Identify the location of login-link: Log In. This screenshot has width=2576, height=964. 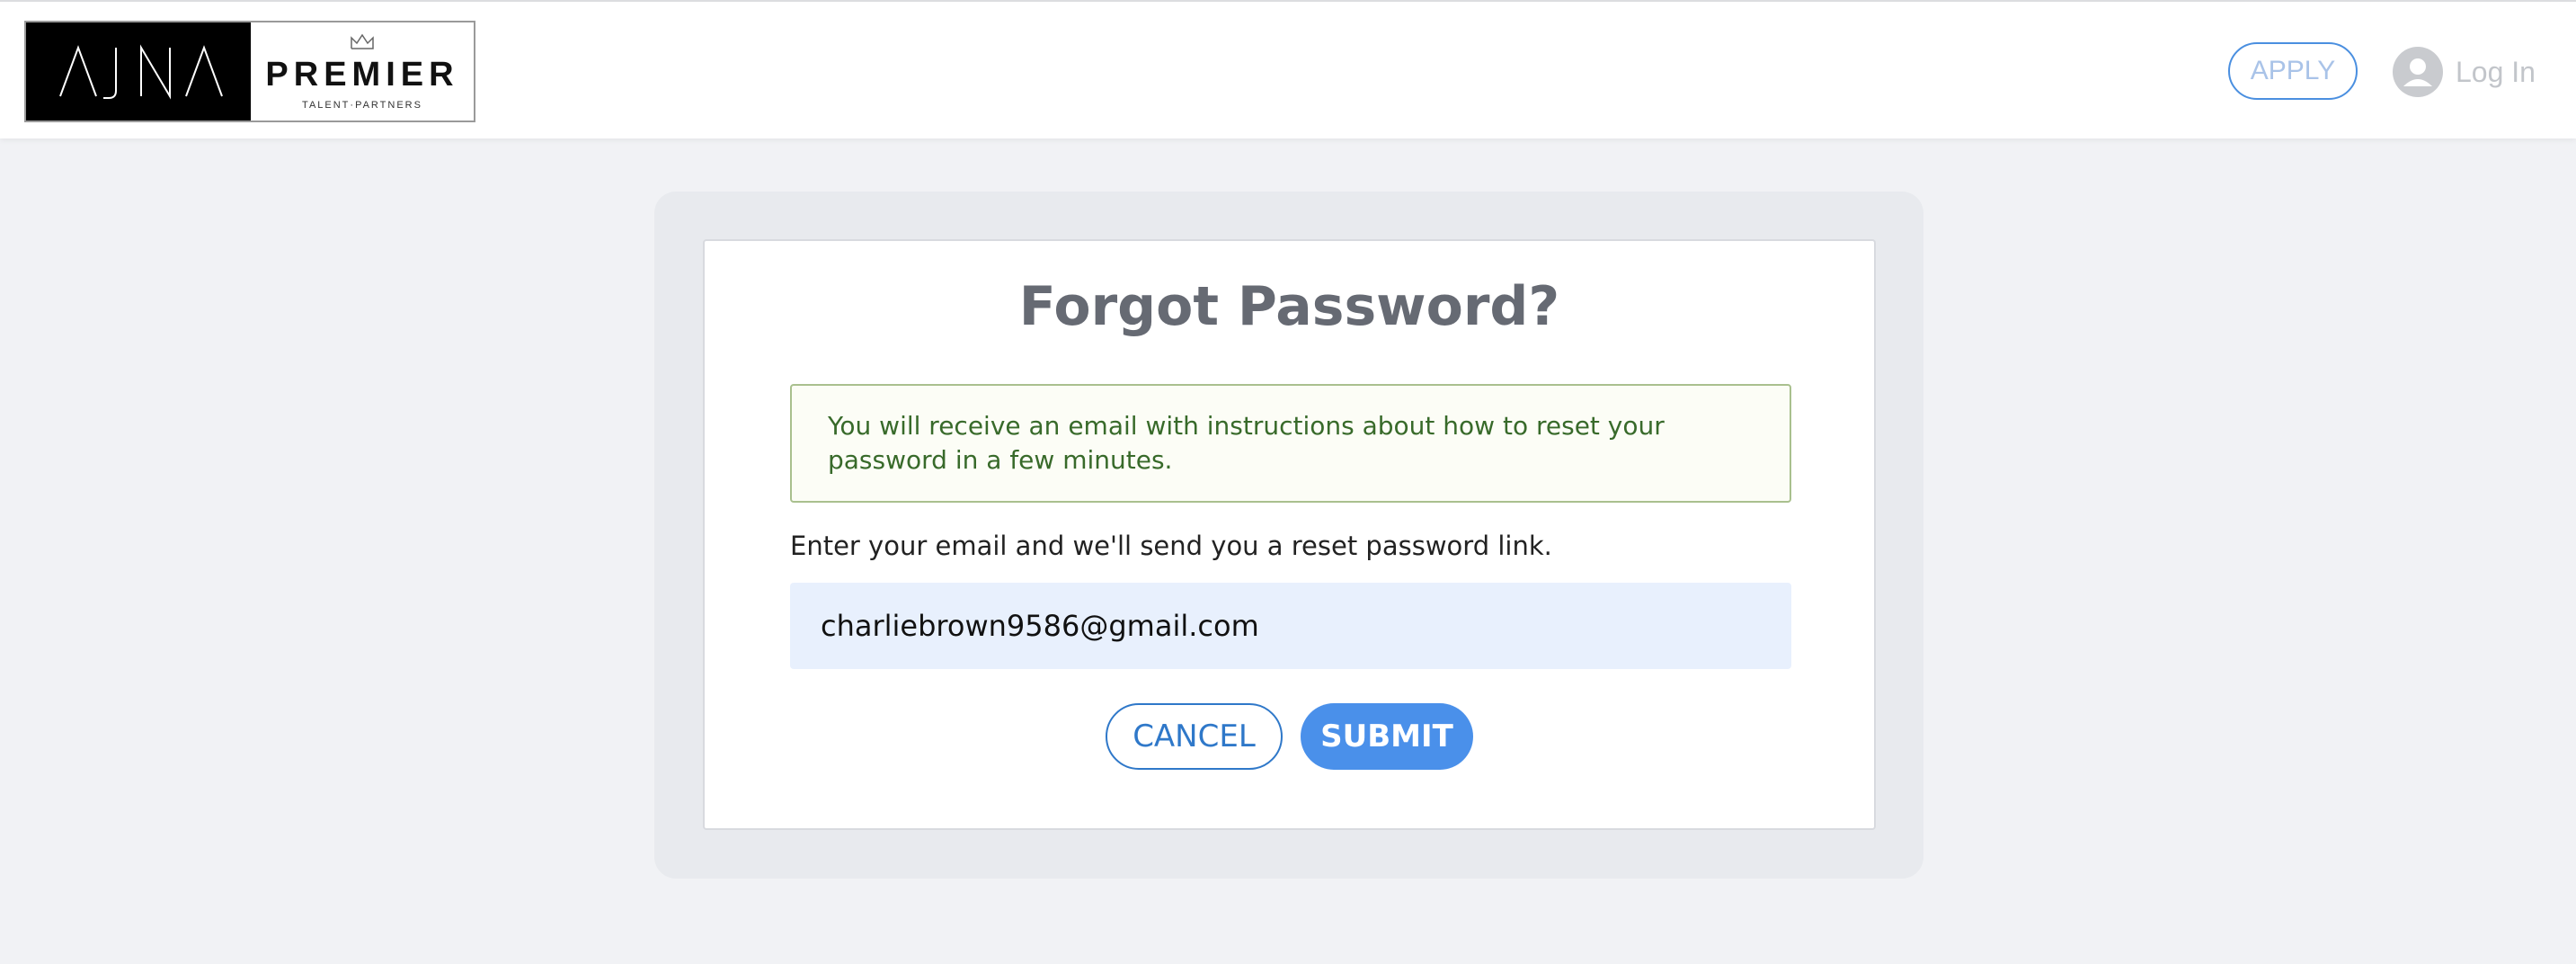
(2464, 72).